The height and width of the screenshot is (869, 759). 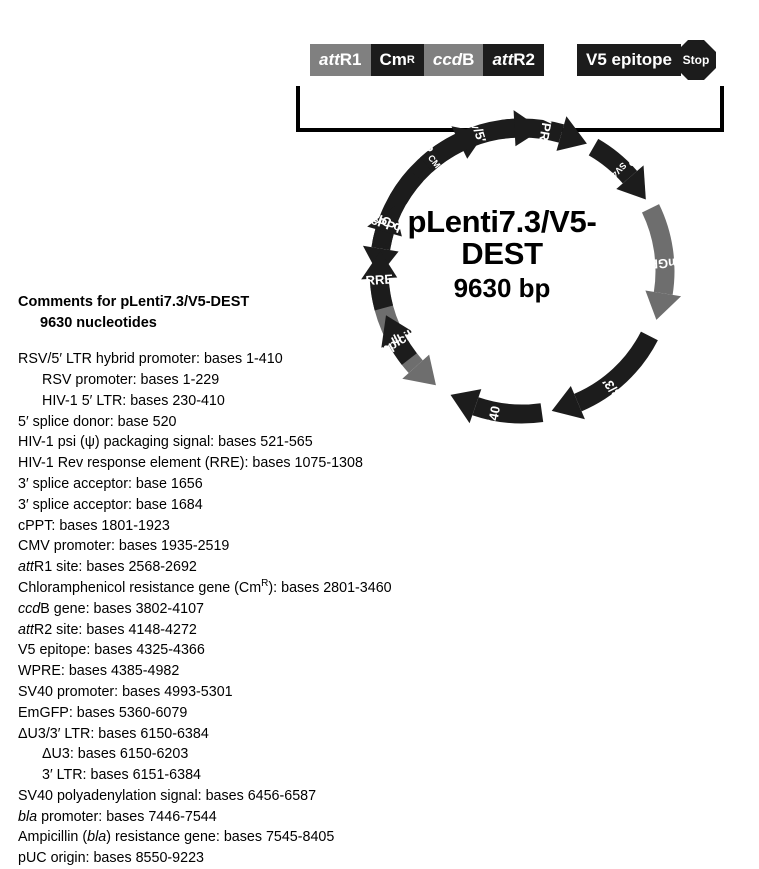 What do you see at coordinates (696, 60) in the screenshot?
I see `stop-codon-badge: Stop` at bounding box center [696, 60].